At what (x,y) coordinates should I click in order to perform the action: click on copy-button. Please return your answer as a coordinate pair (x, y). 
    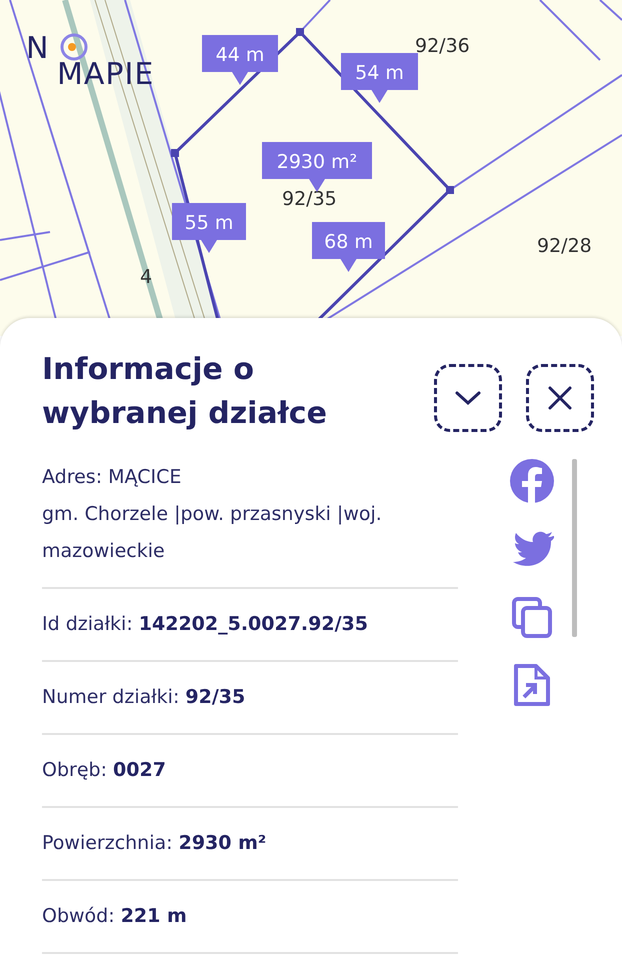
    Looking at the image, I should click on (532, 617).